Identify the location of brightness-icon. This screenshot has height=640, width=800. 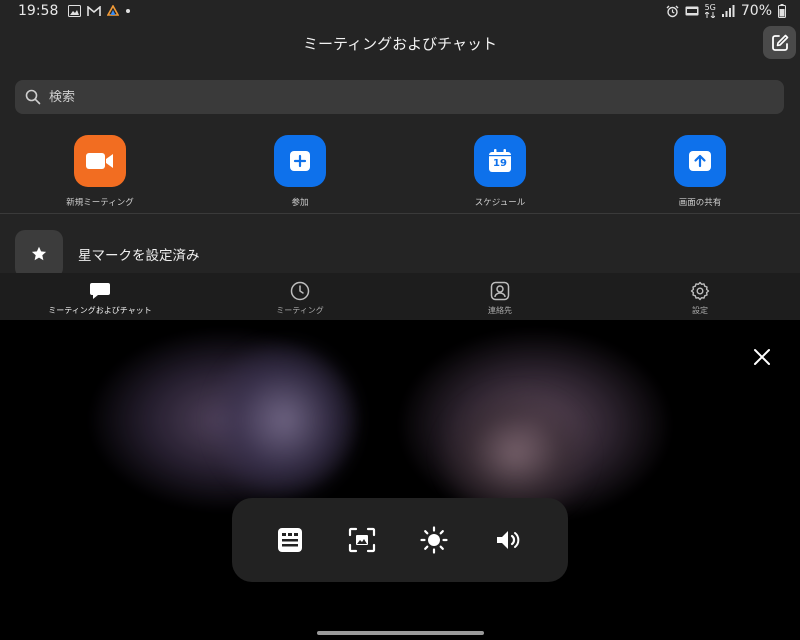
(434, 540).